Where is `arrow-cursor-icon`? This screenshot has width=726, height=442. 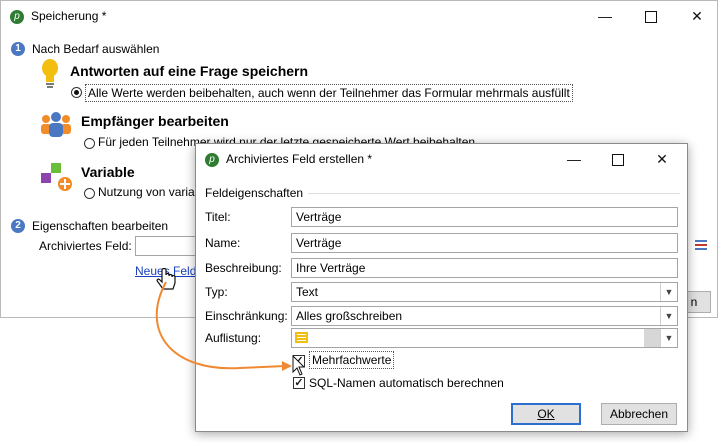
arrow-cursor-icon is located at coordinates (299, 365).